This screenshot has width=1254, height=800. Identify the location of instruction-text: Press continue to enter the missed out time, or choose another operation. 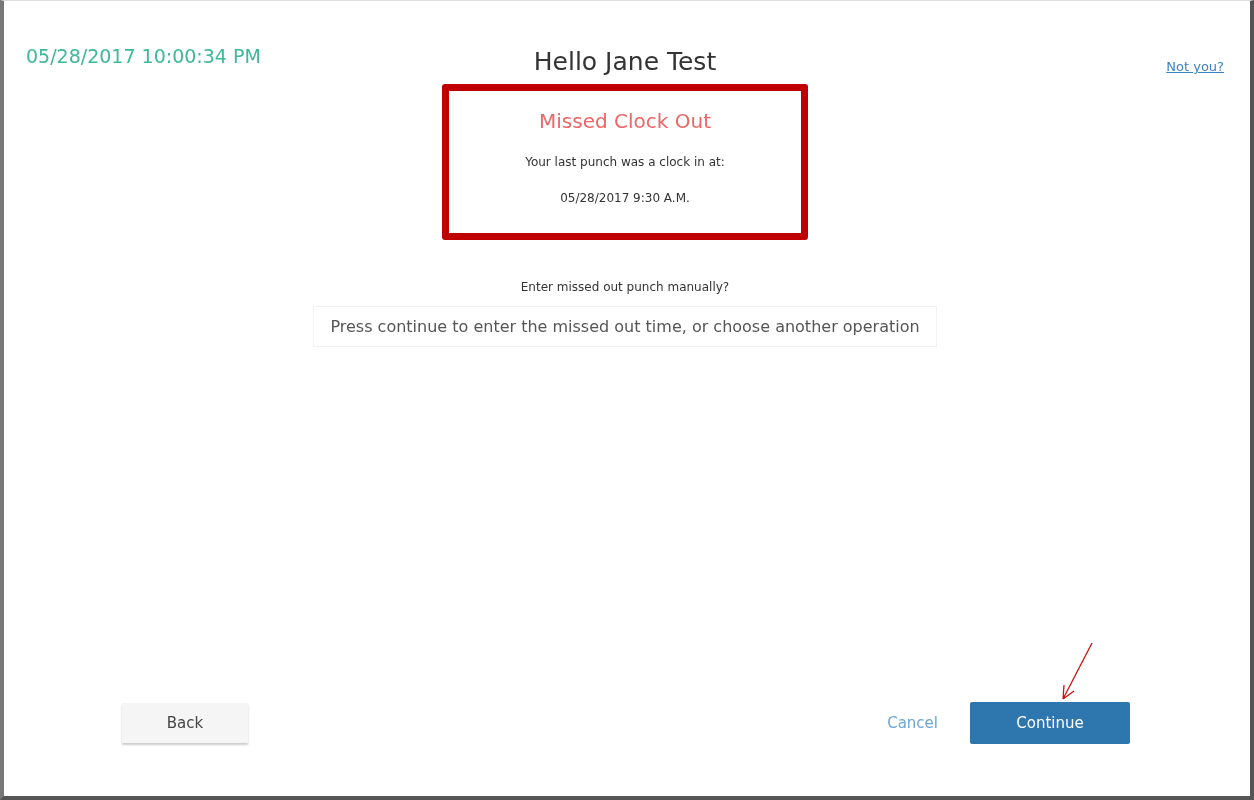
(625, 326).